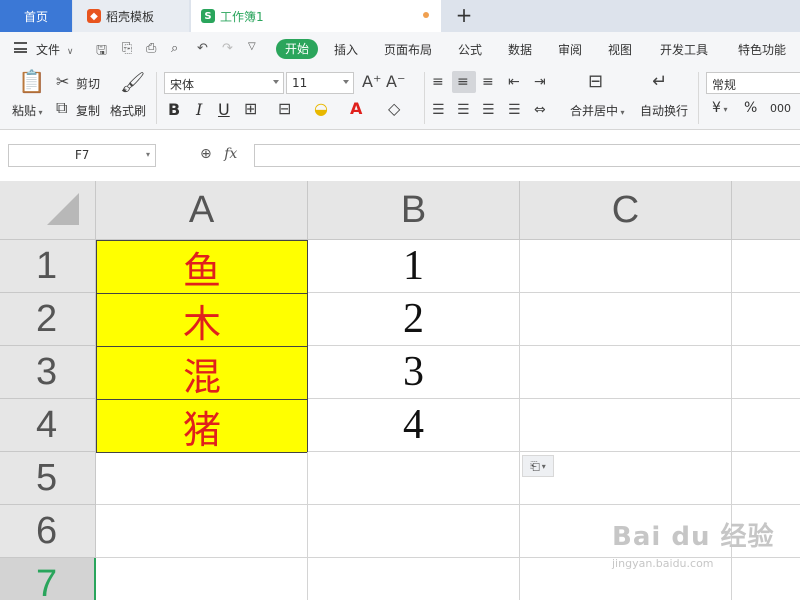 Image resolution: width=800 pixels, height=600 pixels. I want to click on cell-b3: 3, so click(414, 372).